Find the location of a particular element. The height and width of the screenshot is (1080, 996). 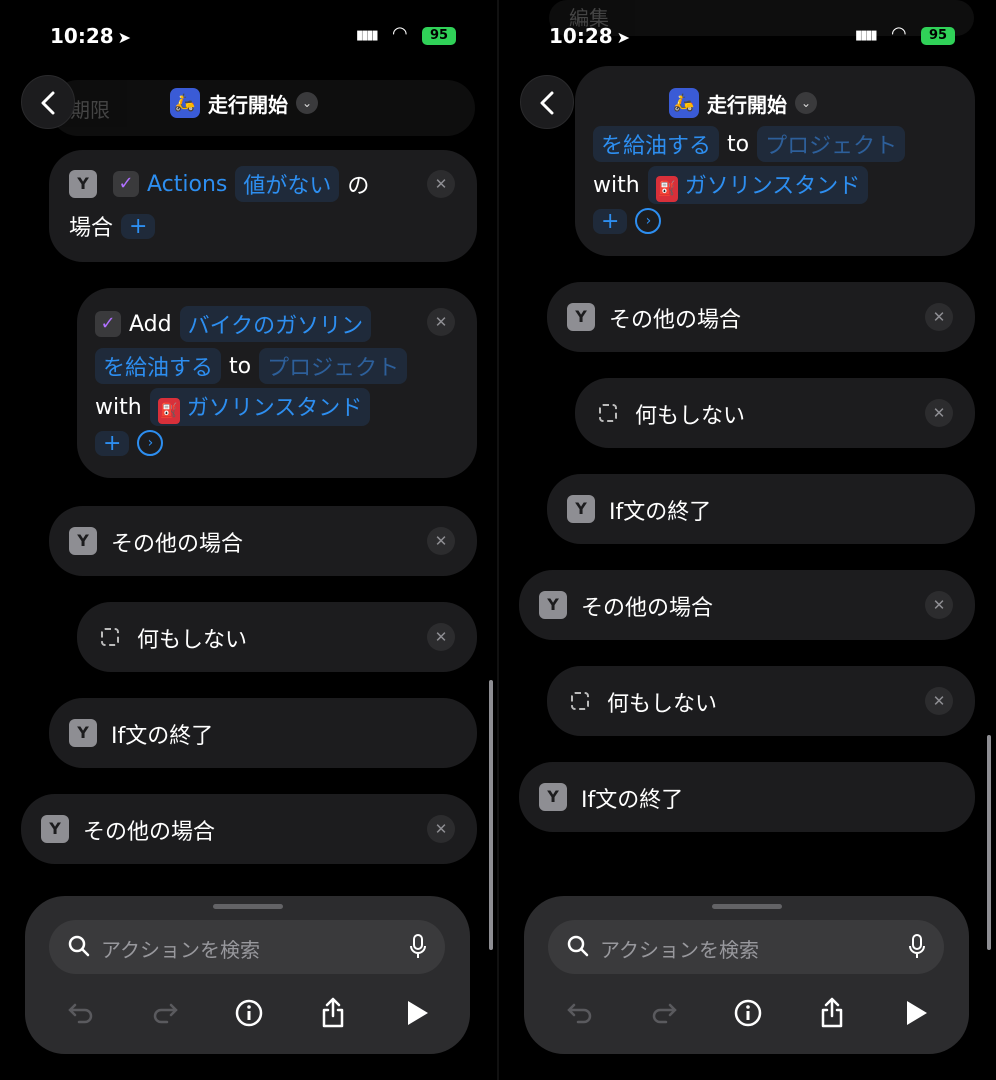

info-icon is located at coordinates (748, 1013).